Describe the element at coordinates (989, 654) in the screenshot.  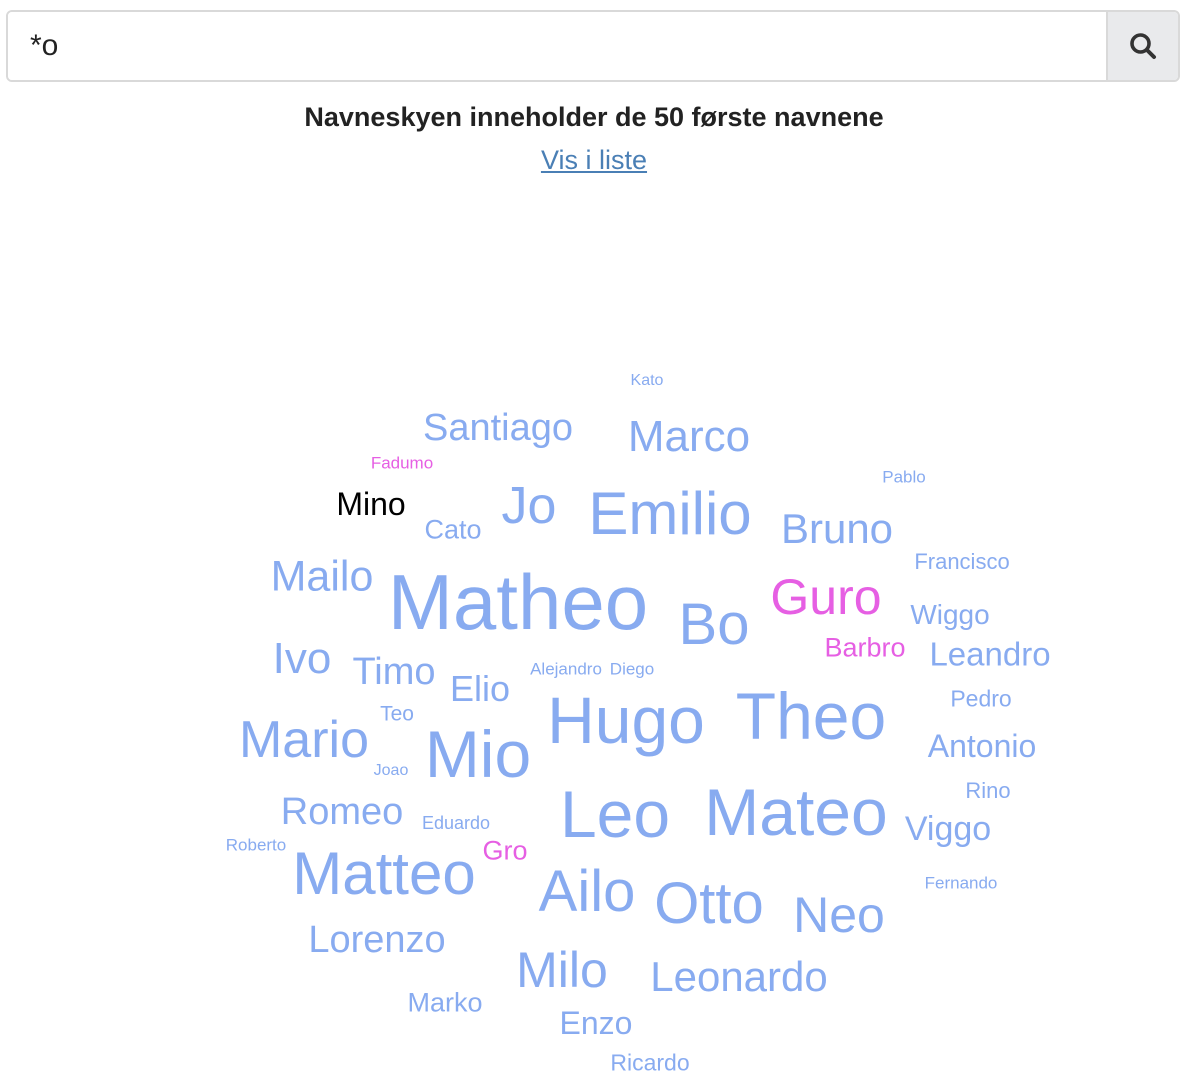
I see `name-cloud-word: Leandro` at that location.